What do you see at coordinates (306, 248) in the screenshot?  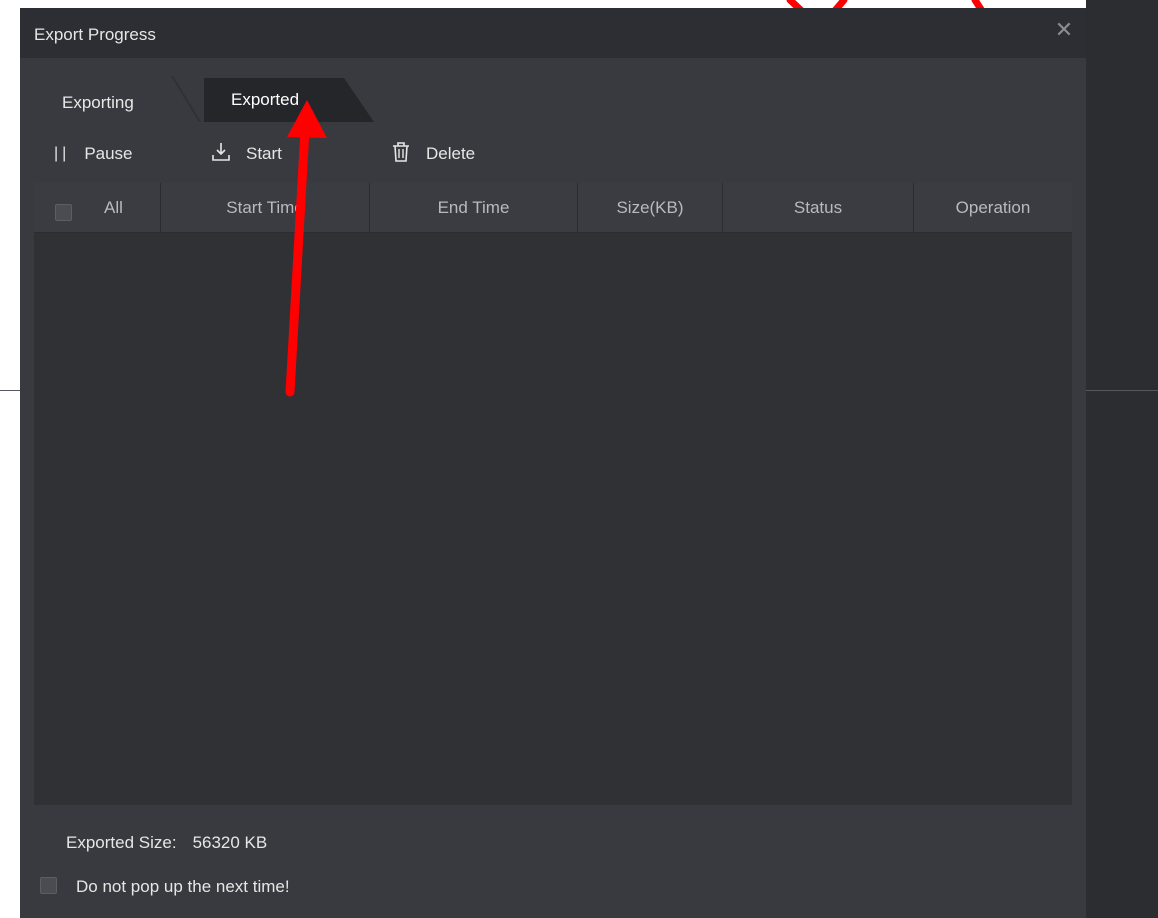 I see `annotation-arrow` at bounding box center [306, 248].